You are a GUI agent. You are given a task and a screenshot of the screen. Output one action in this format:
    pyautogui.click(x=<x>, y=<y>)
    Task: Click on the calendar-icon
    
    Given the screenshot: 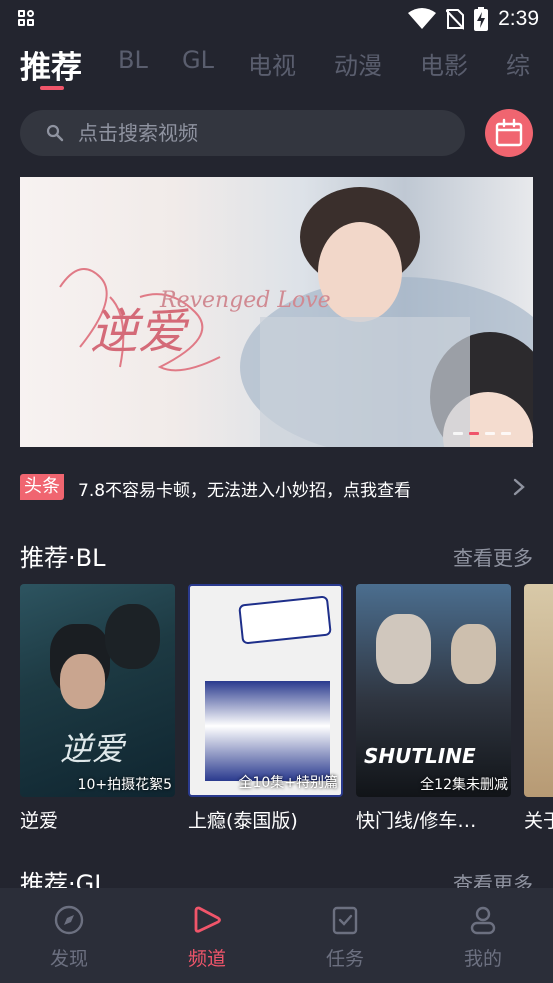 What is the action you would take?
    pyautogui.click(x=509, y=132)
    